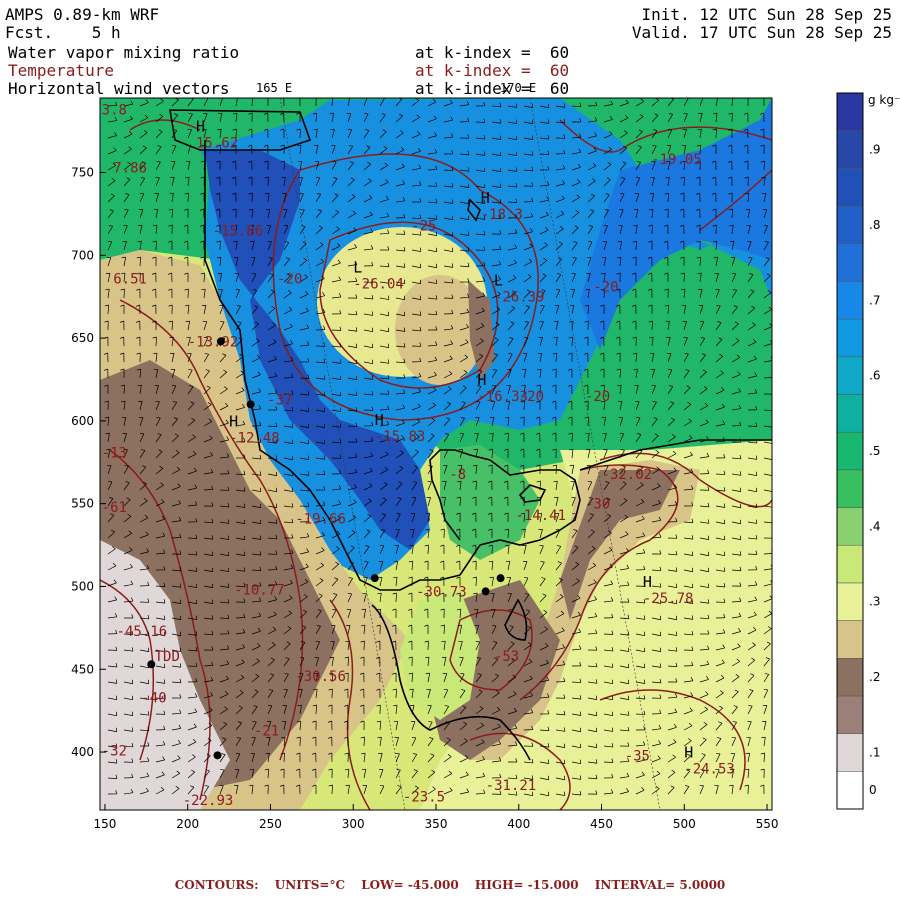 Image resolution: width=900 pixels, height=900 pixels. What do you see at coordinates (82, 586) in the screenshot?
I see `y-tick-label: 500` at bounding box center [82, 586].